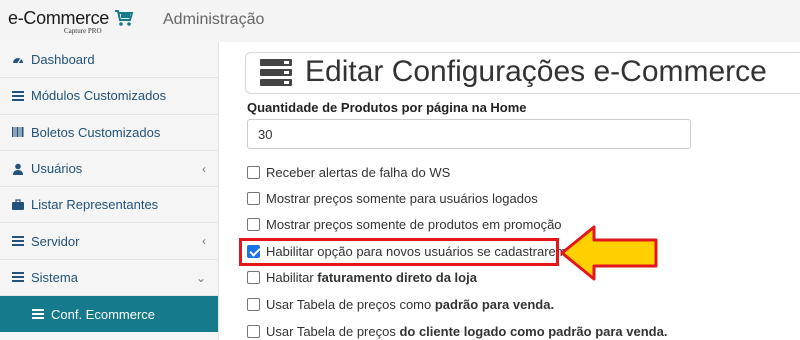  What do you see at coordinates (400, 21) in the screenshot?
I see `top-bar: e-Commerce Capture PRO Administração` at bounding box center [400, 21].